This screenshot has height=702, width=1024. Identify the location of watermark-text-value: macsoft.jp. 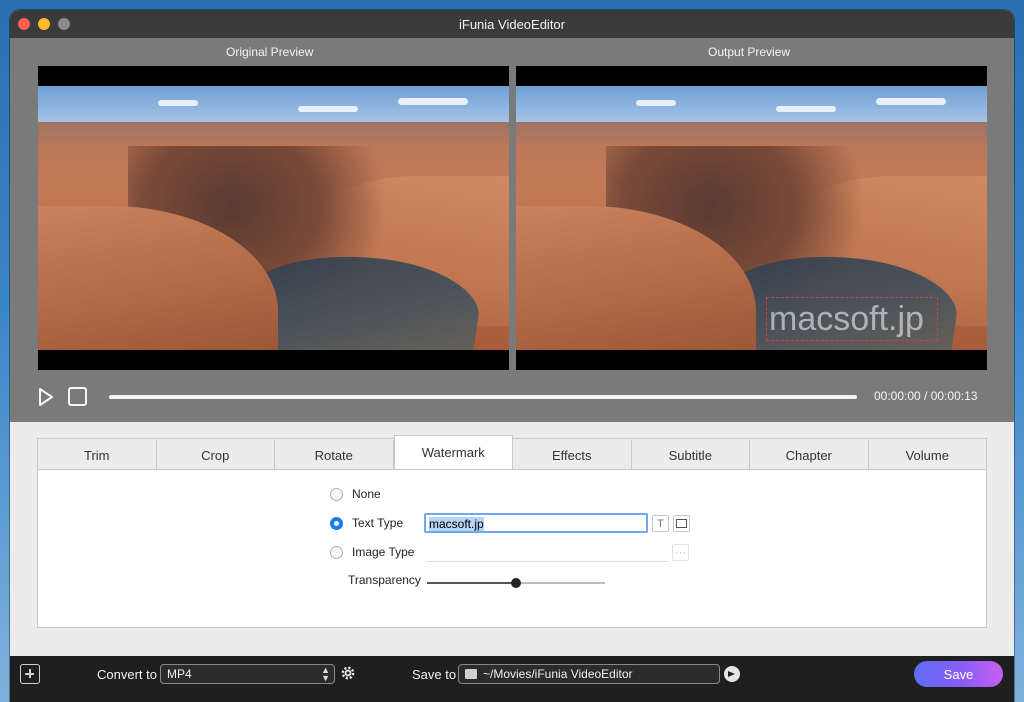
(456, 524).